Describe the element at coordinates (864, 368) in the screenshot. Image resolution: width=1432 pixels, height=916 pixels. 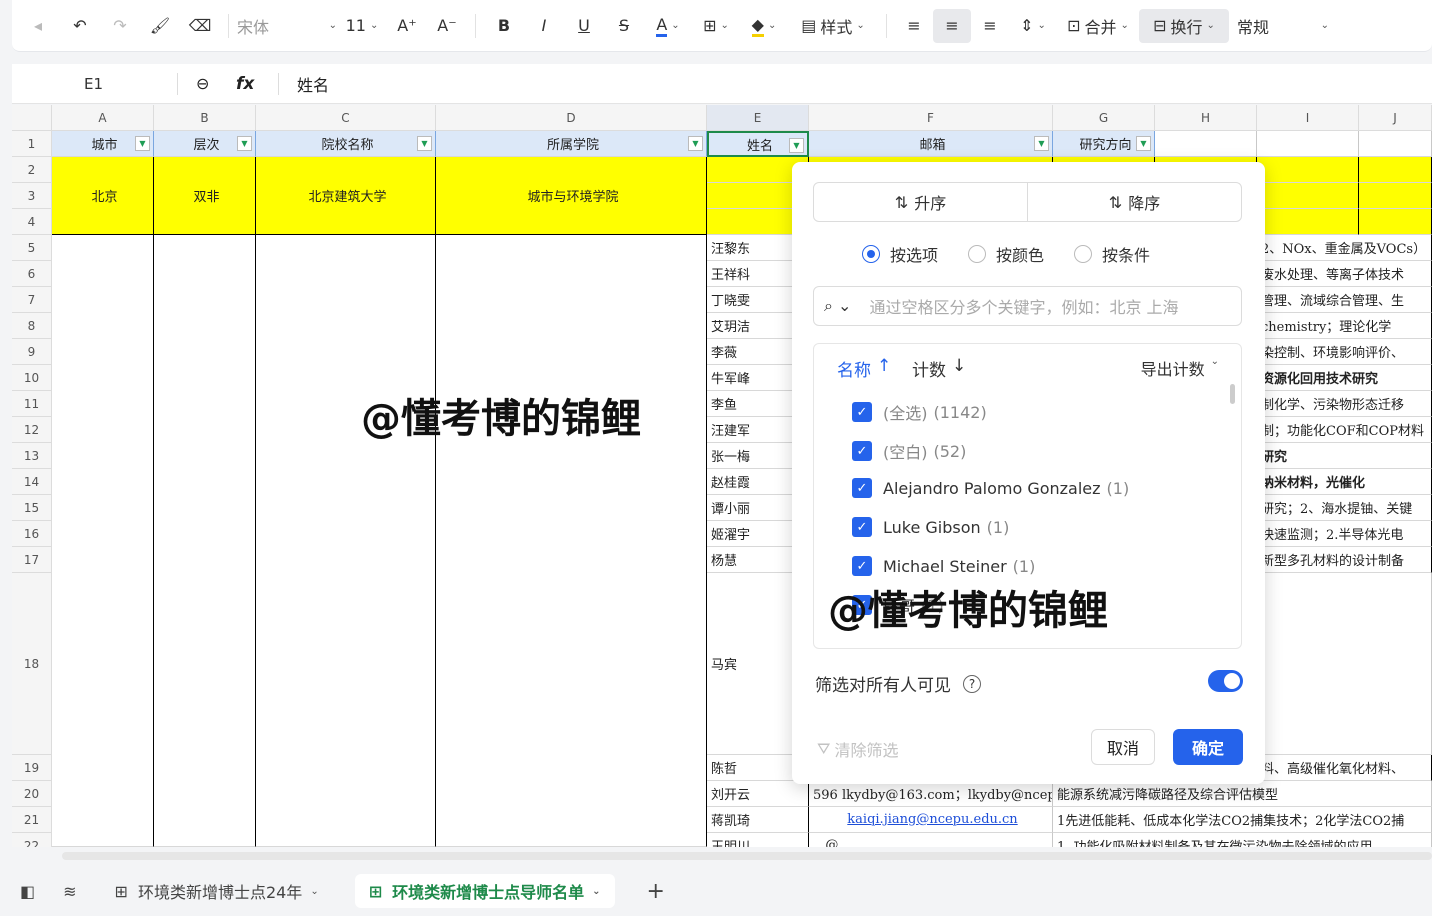
I see `sort-by-name: 名称 ↑` at that location.